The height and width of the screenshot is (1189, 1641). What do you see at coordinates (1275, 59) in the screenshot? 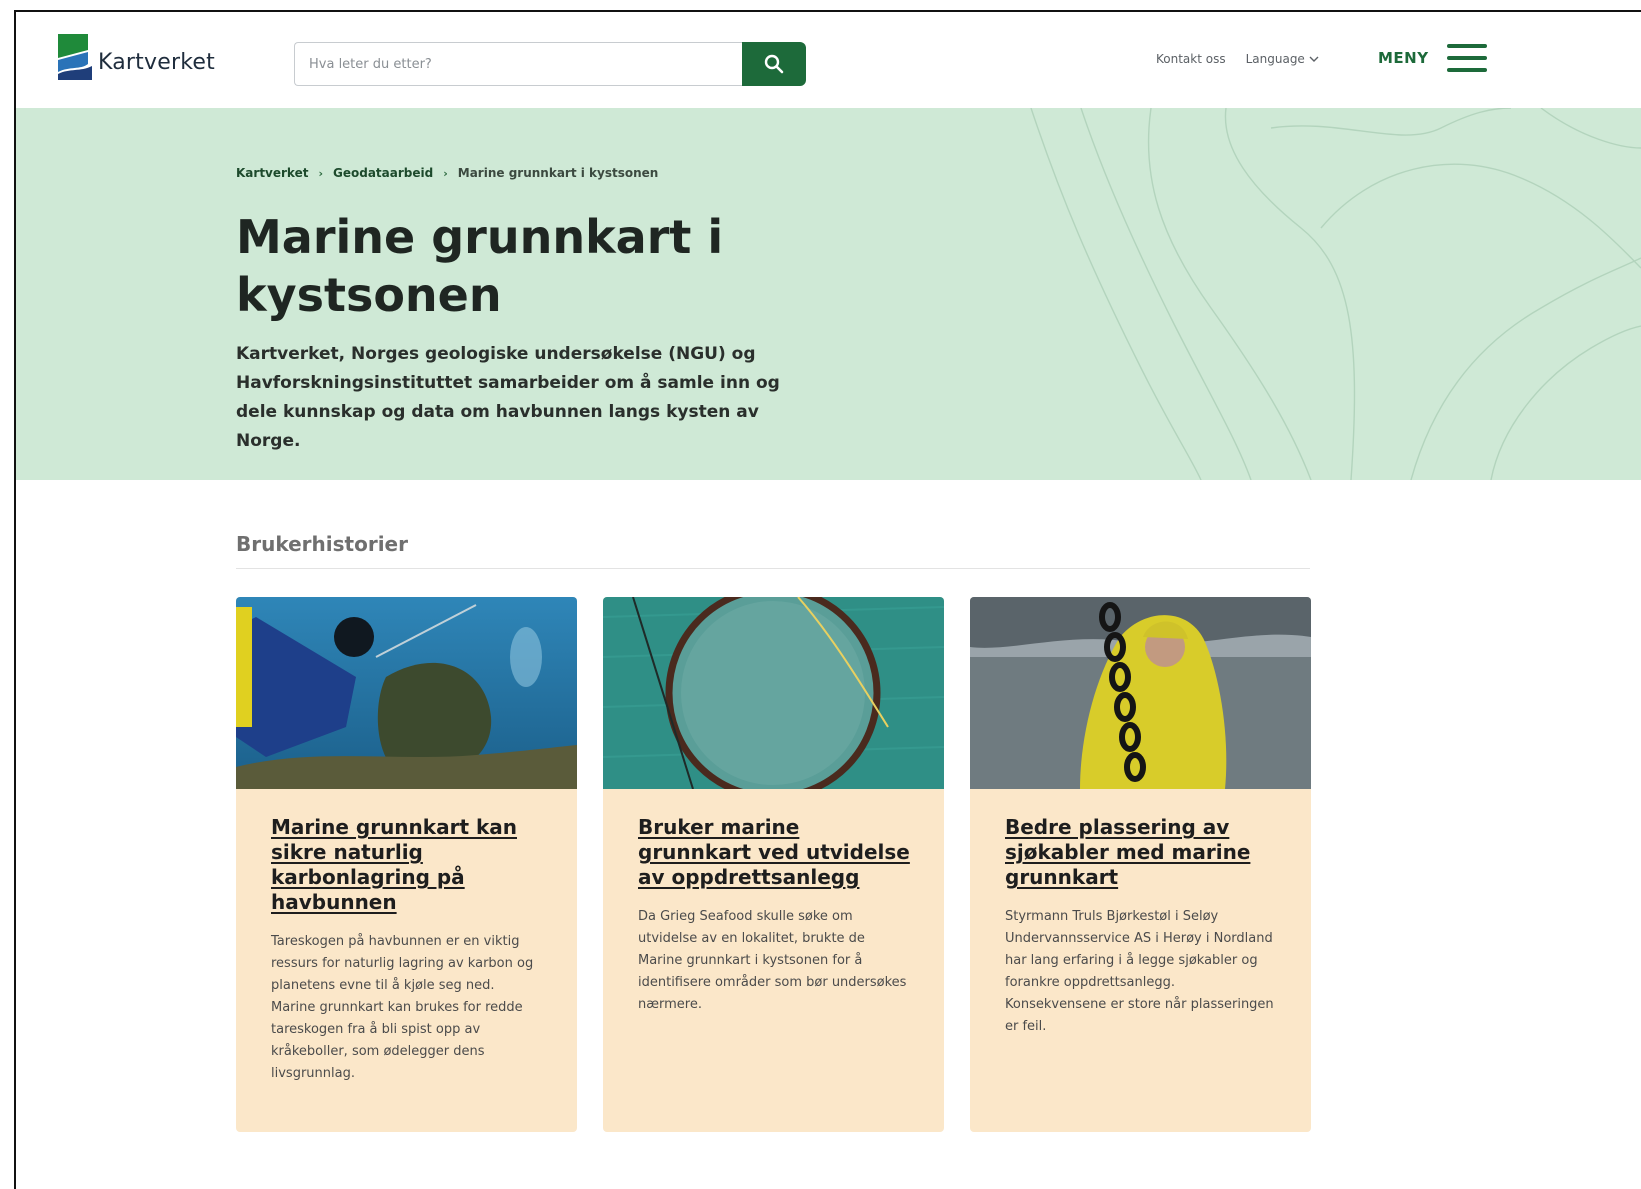
I see `language-label: Language` at bounding box center [1275, 59].